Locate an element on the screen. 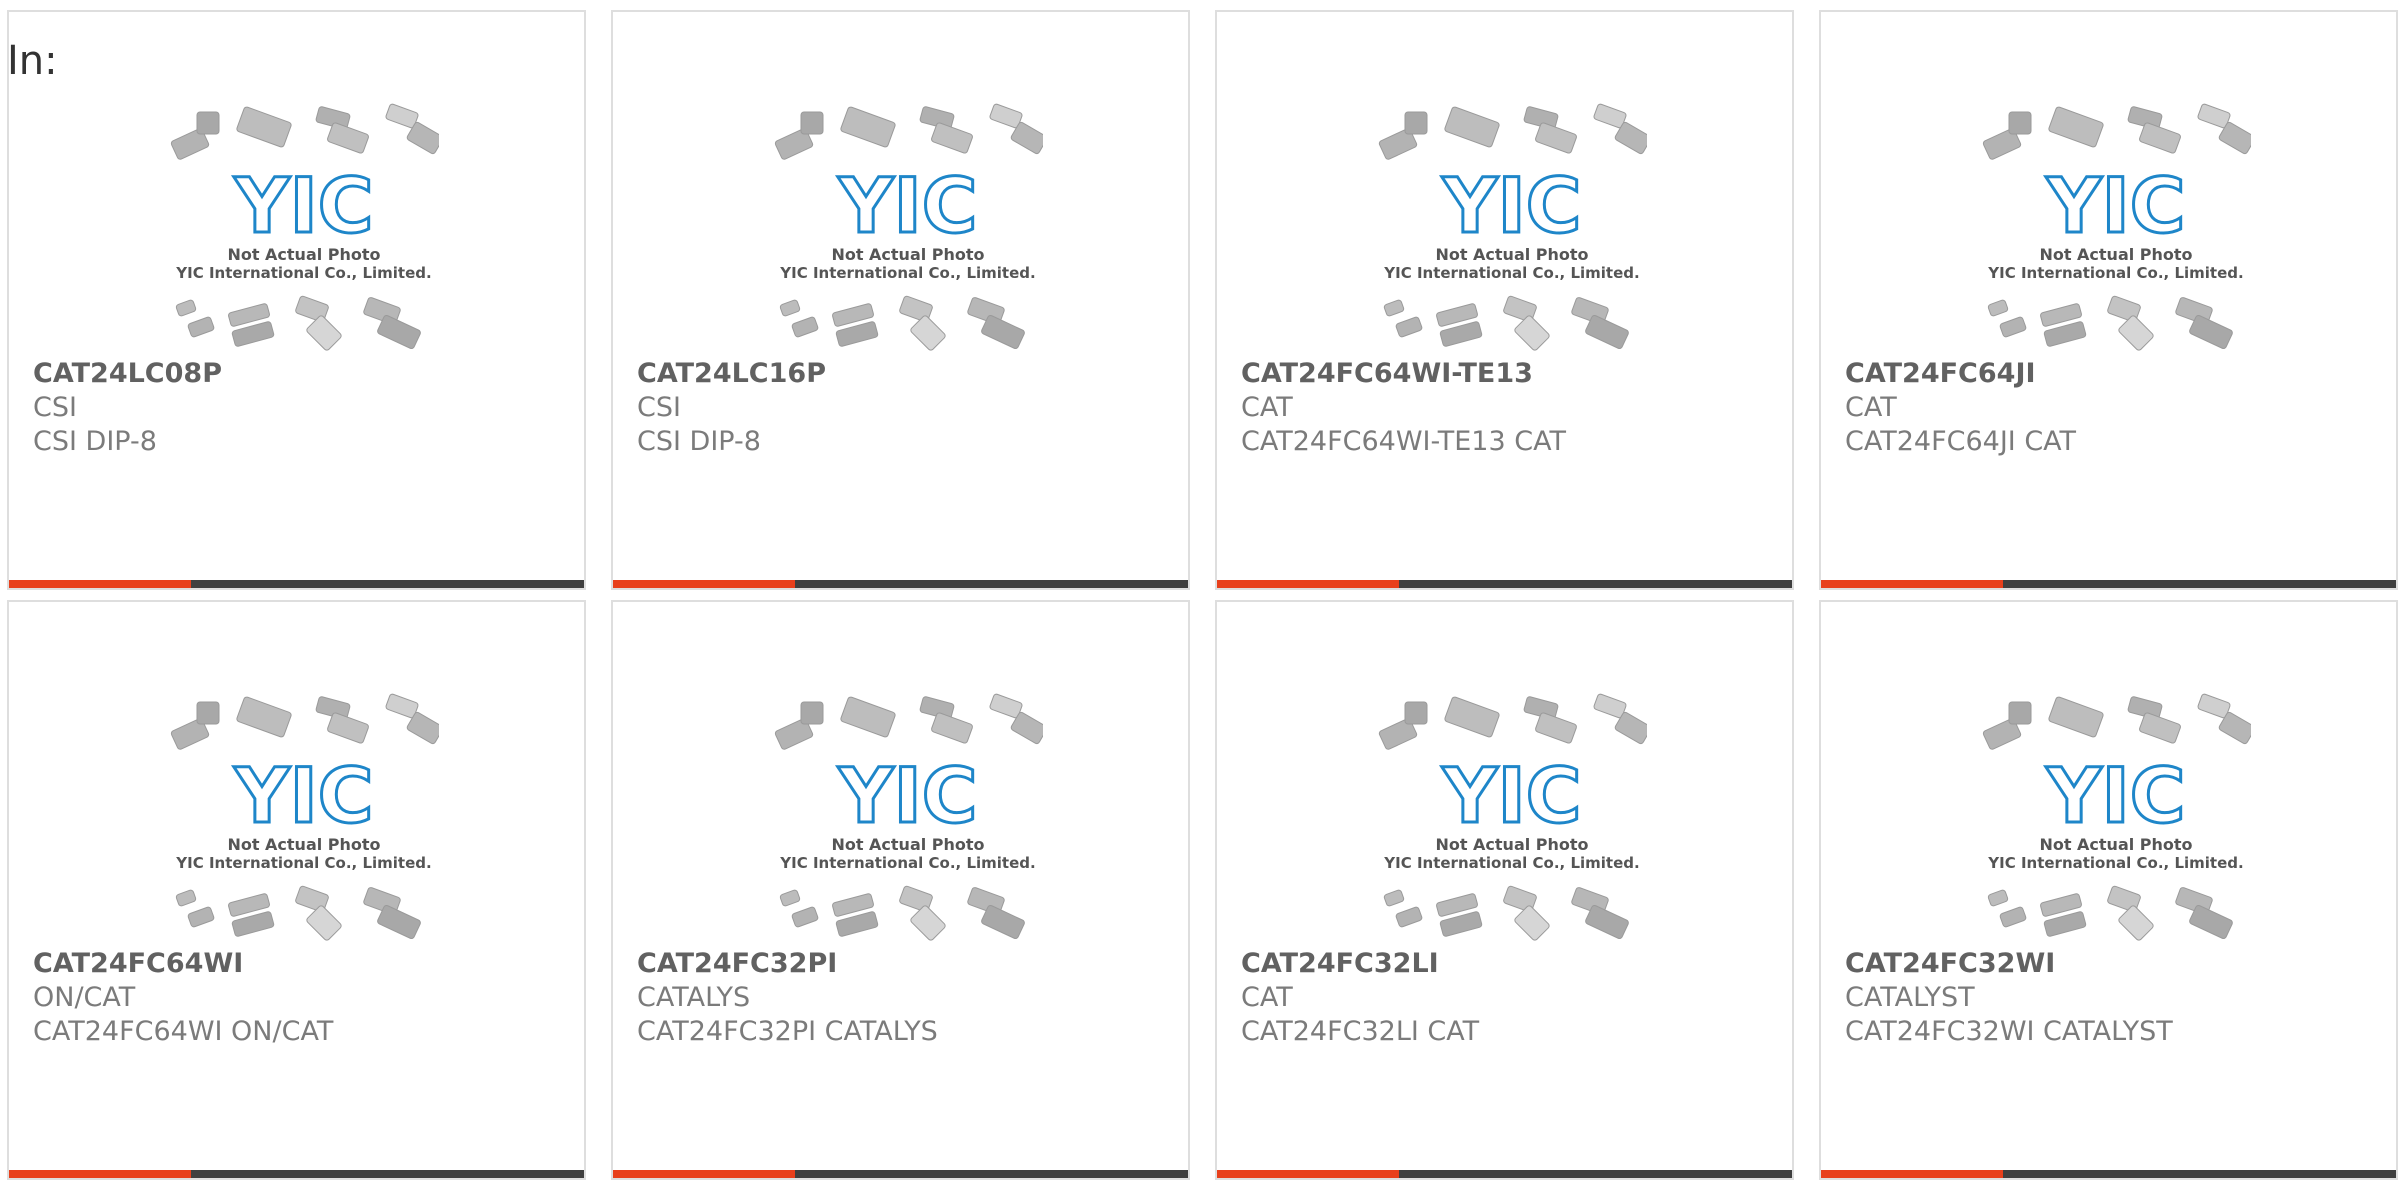 The width and height of the screenshot is (2400, 1180). product-description: CAT24FC32LI CAT is located at coordinates (1360, 1031).